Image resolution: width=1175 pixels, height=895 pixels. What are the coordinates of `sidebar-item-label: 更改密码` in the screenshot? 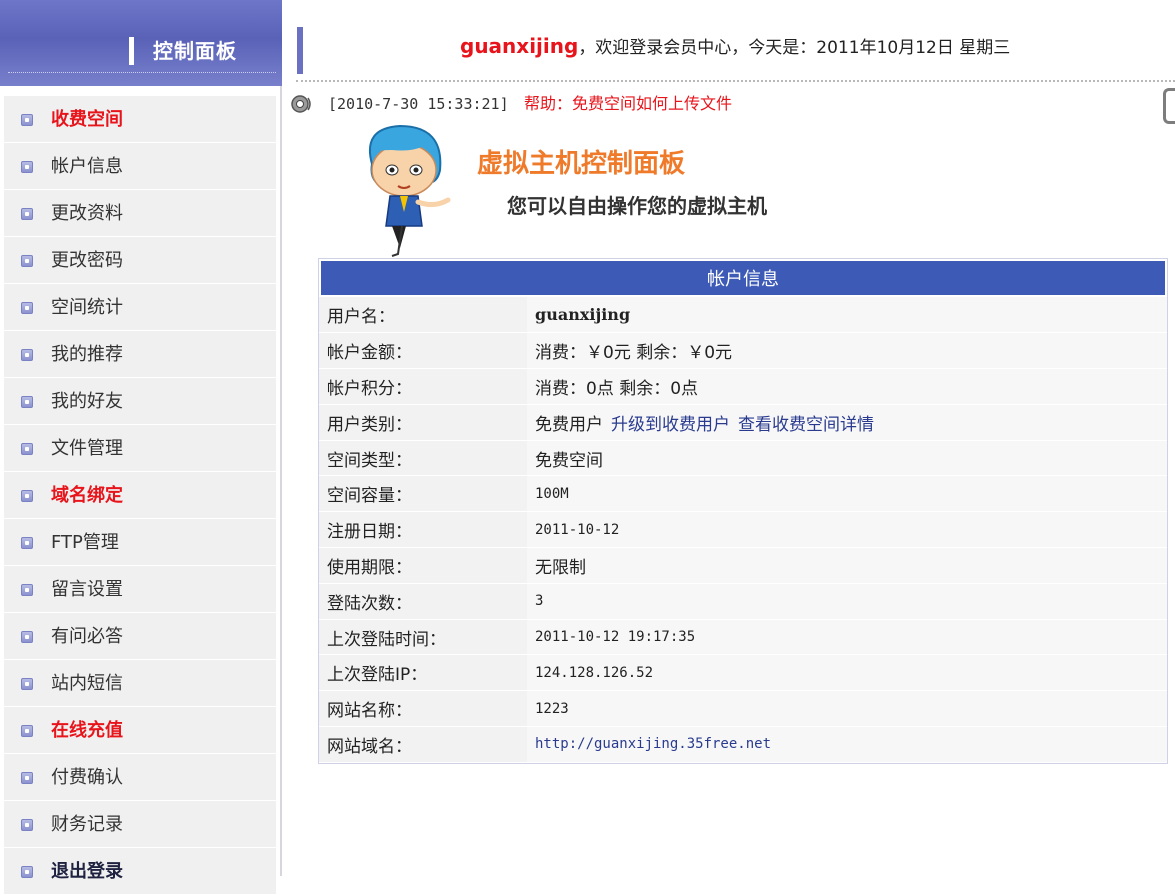 It's located at (87, 260).